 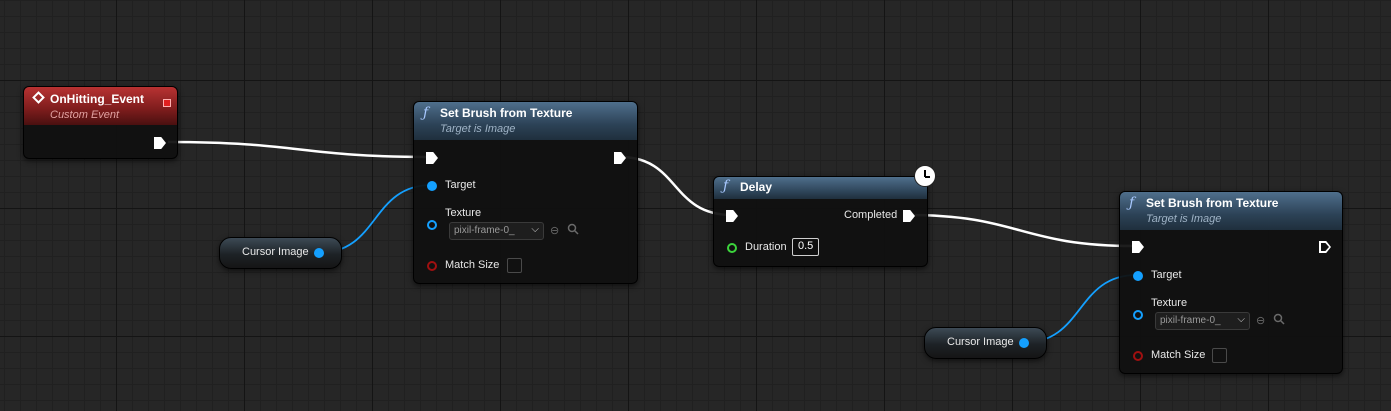 What do you see at coordinates (432, 266) in the screenshot?
I see `set-brush-1-match-size-pin` at bounding box center [432, 266].